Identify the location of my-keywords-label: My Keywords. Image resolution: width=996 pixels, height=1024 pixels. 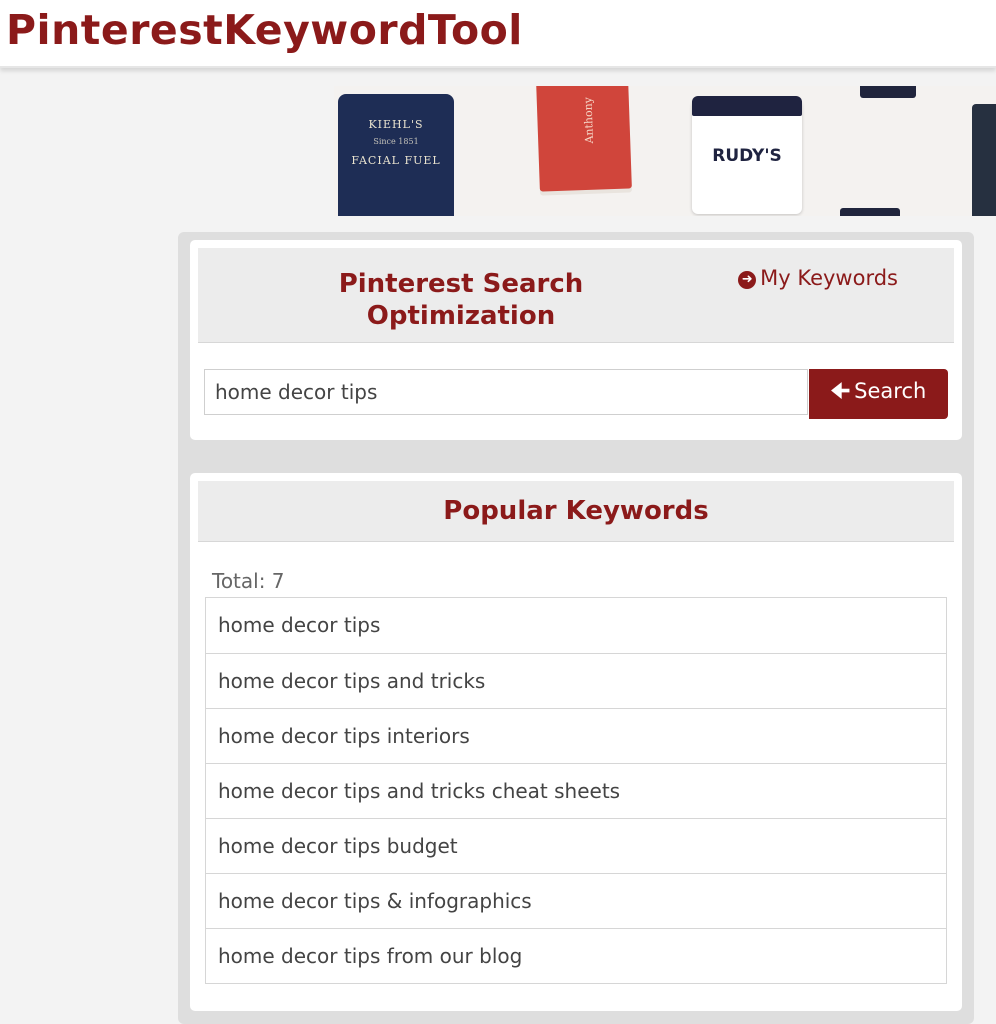
(829, 278).